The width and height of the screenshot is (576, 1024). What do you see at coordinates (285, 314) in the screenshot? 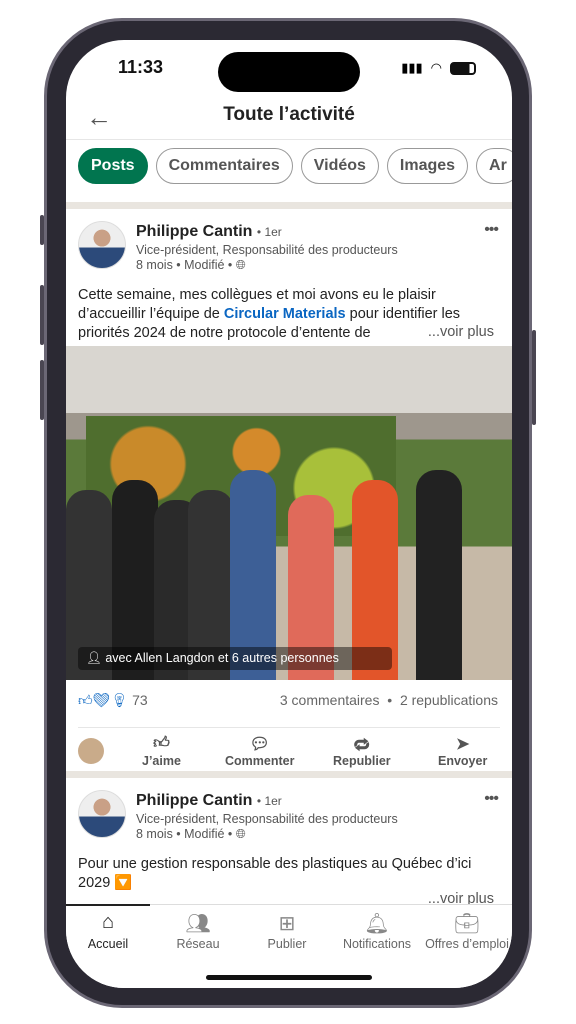
I see `company-link: Circular Materials` at bounding box center [285, 314].